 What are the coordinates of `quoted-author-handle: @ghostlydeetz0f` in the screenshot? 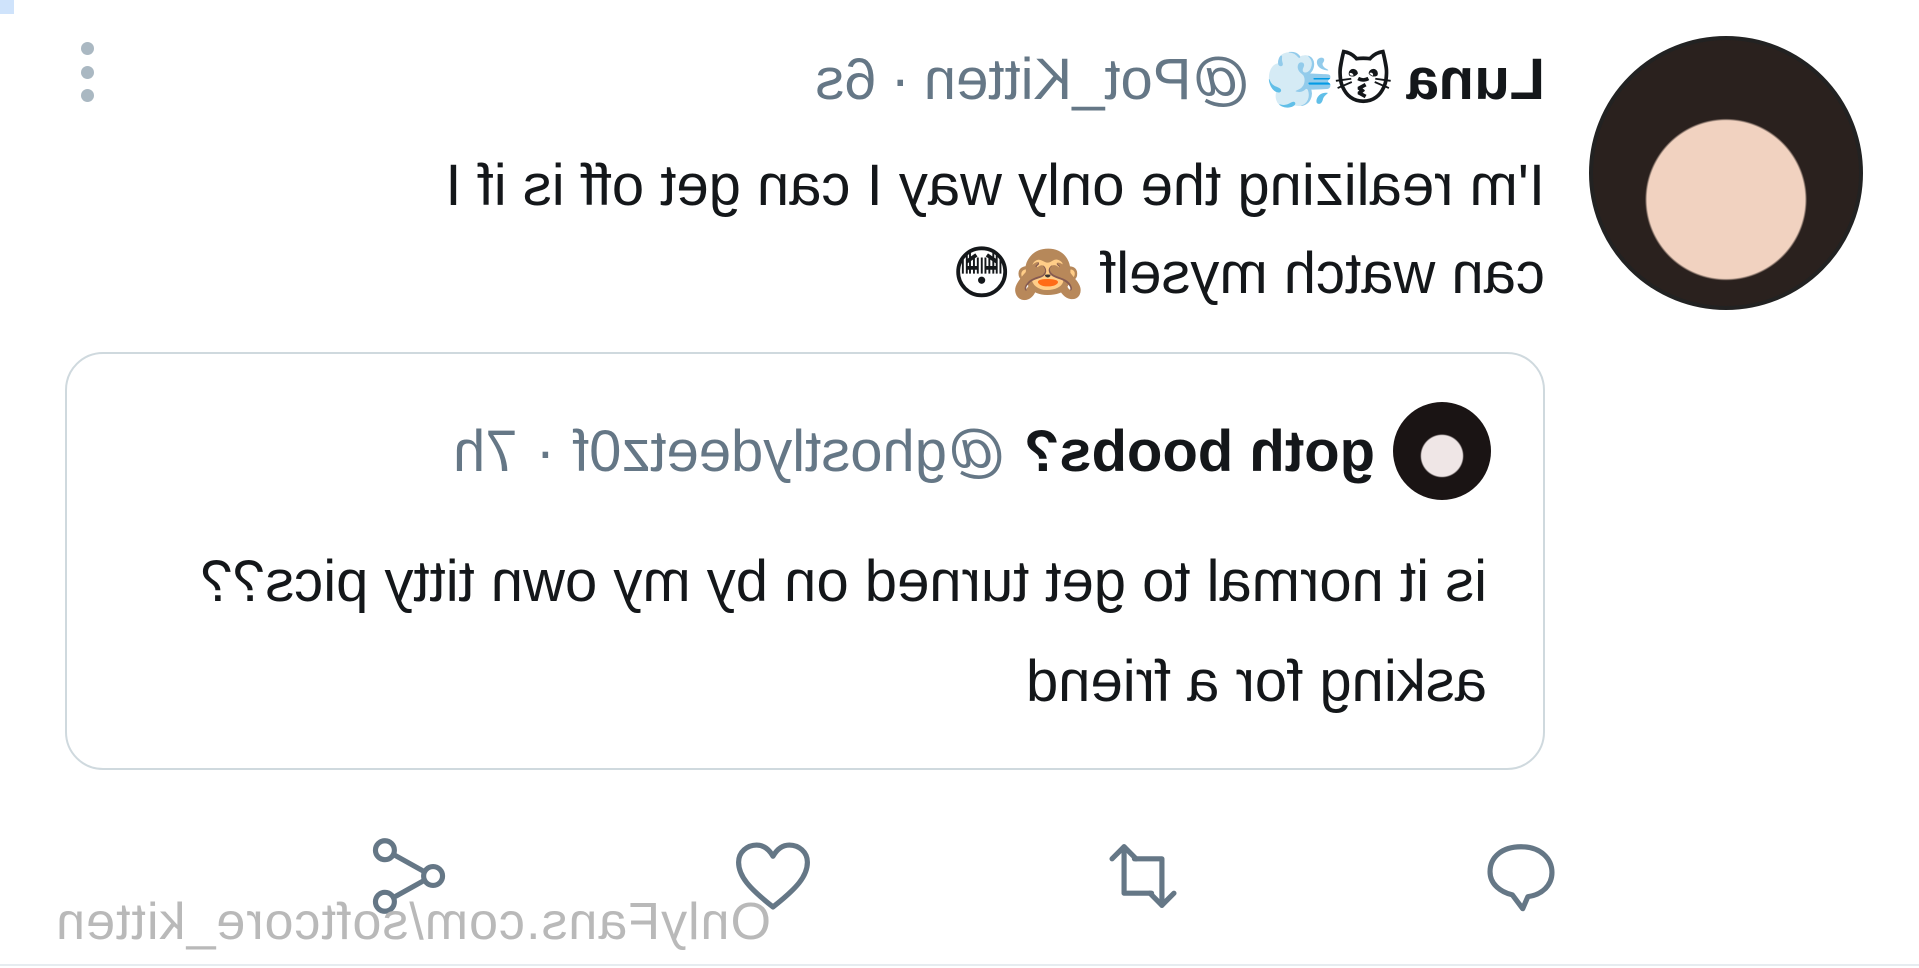 It's located at (789, 451).